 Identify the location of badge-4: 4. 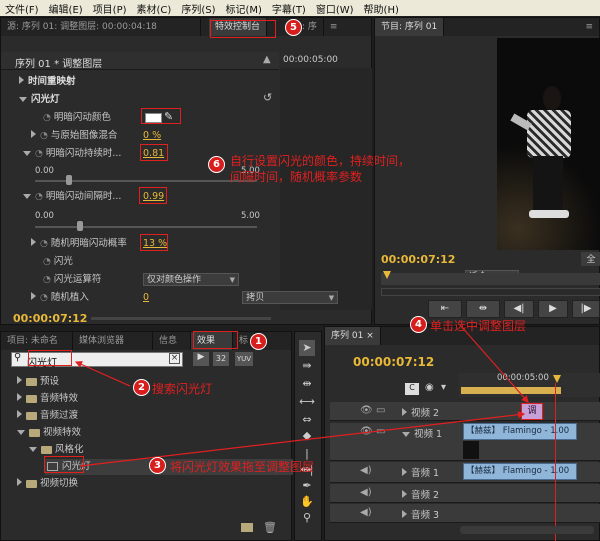
(418, 324).